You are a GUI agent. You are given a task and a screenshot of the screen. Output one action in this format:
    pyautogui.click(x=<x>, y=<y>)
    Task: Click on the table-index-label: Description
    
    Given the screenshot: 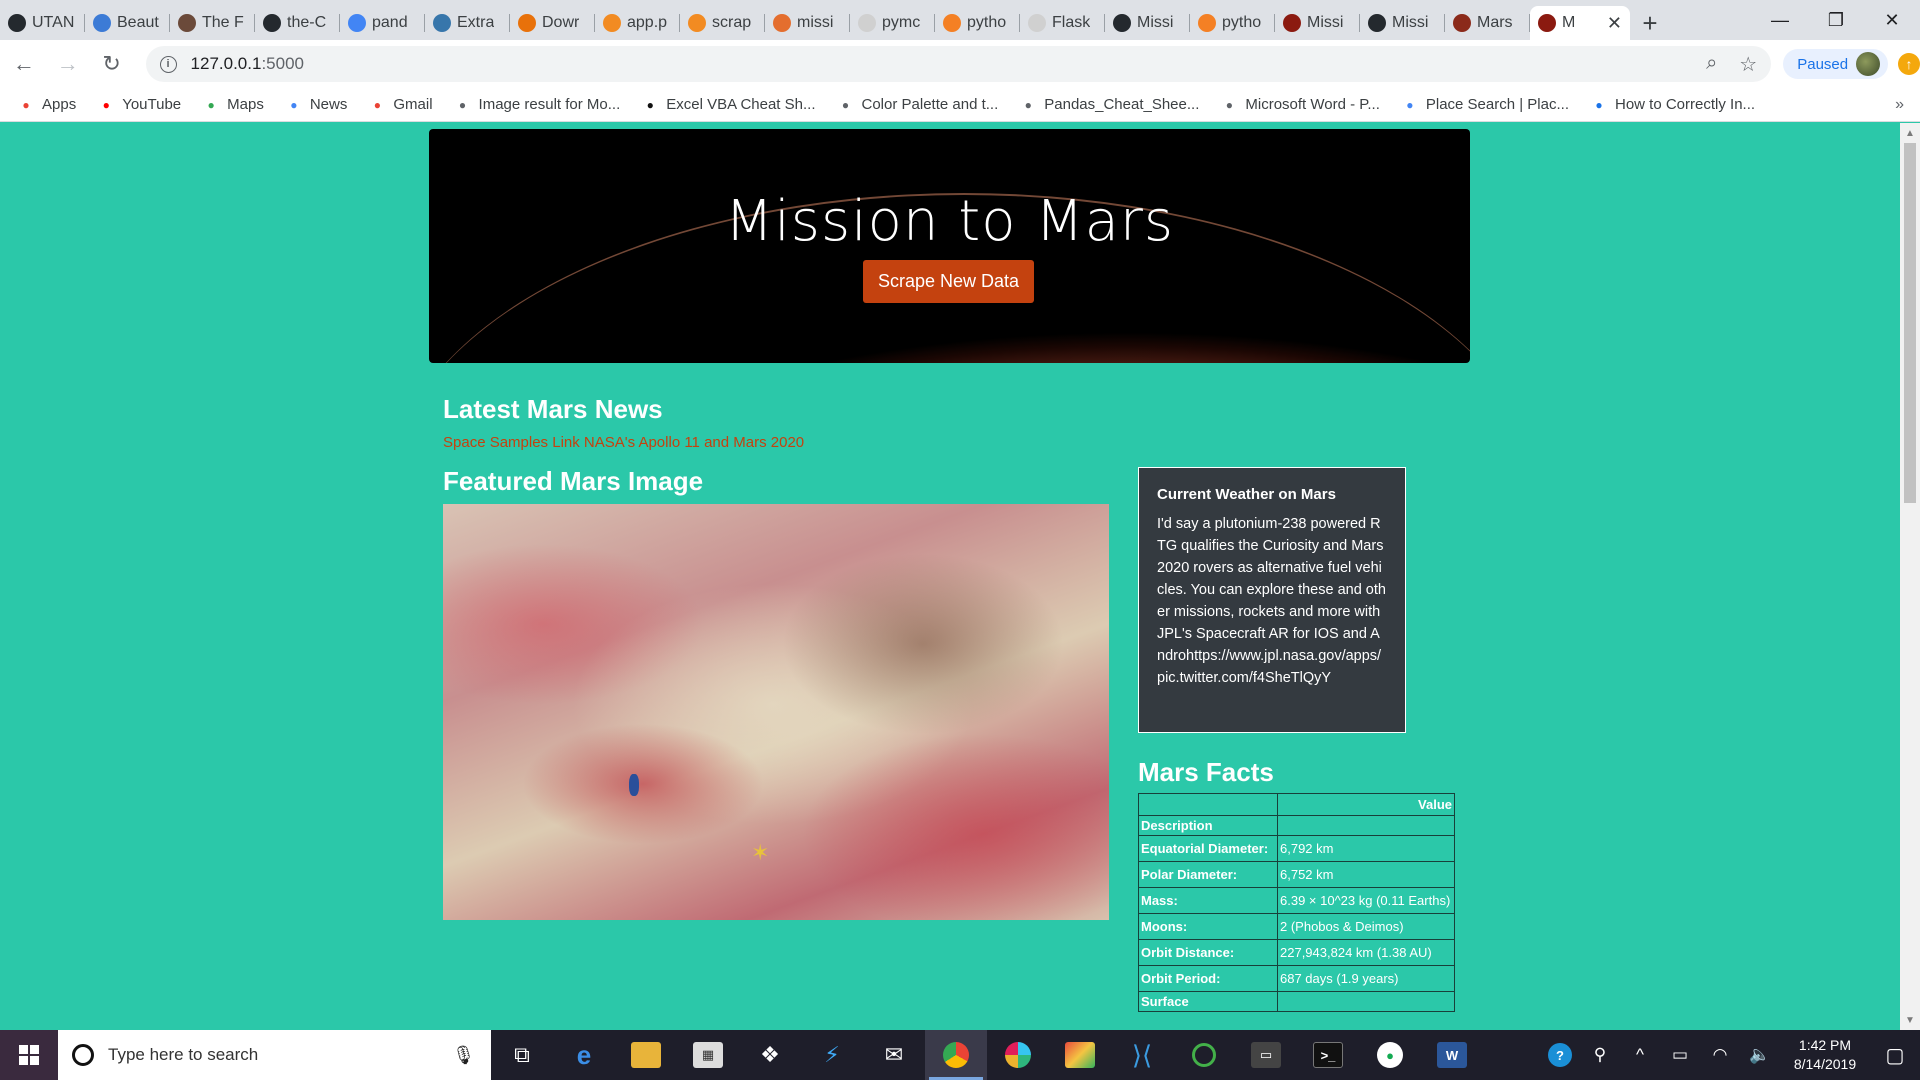 What is the action you would take?
    pyautogui.click(x=1208, y=825)
    